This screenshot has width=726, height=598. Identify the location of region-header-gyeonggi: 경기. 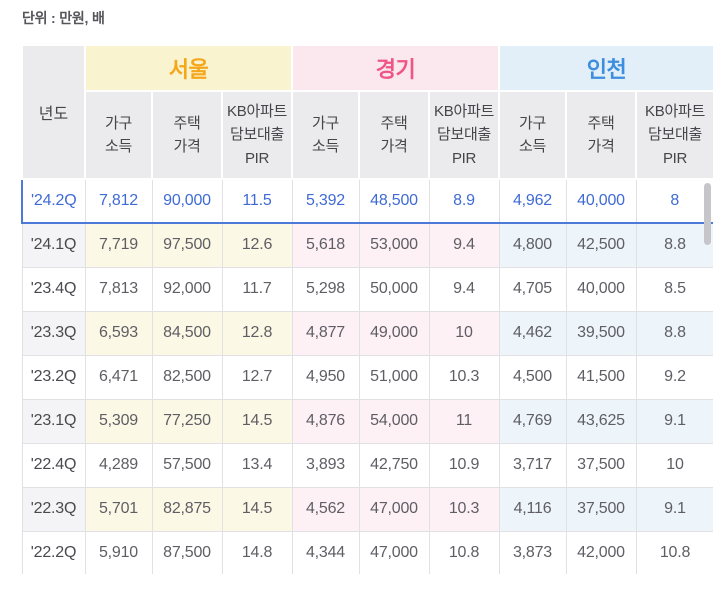
(395, 68).